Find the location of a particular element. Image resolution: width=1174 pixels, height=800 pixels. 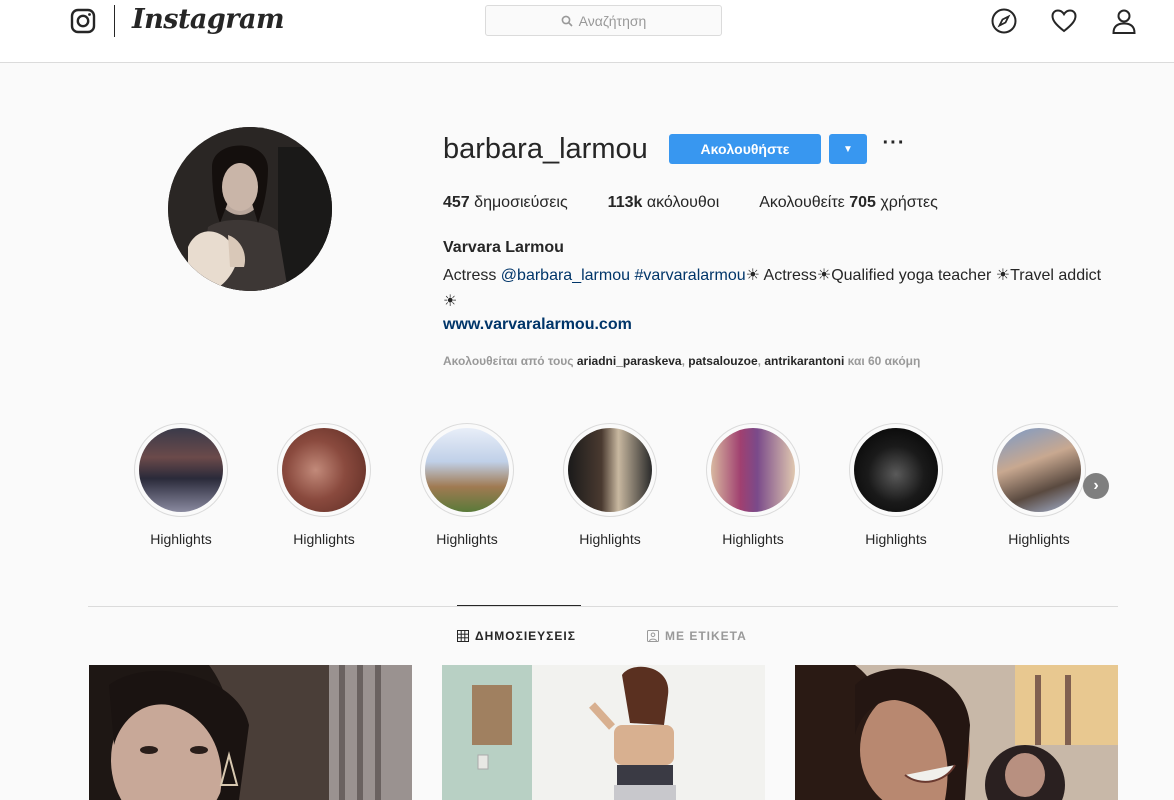

profile-username: barbara_larmou is located at coordinates (545, 149).